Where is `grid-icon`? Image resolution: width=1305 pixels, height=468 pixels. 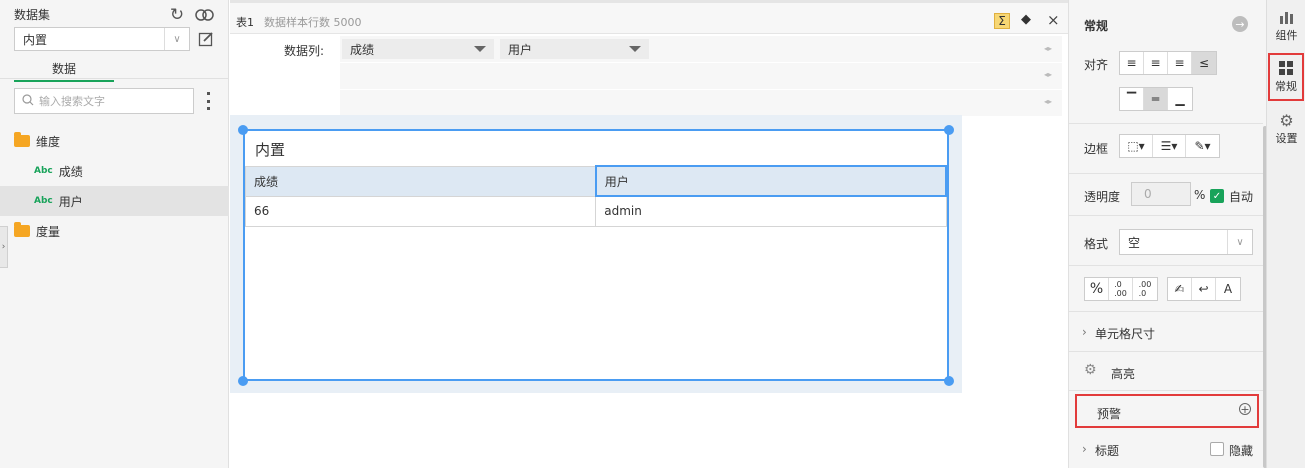 grid-icon is located at coordinates (1286, 69).